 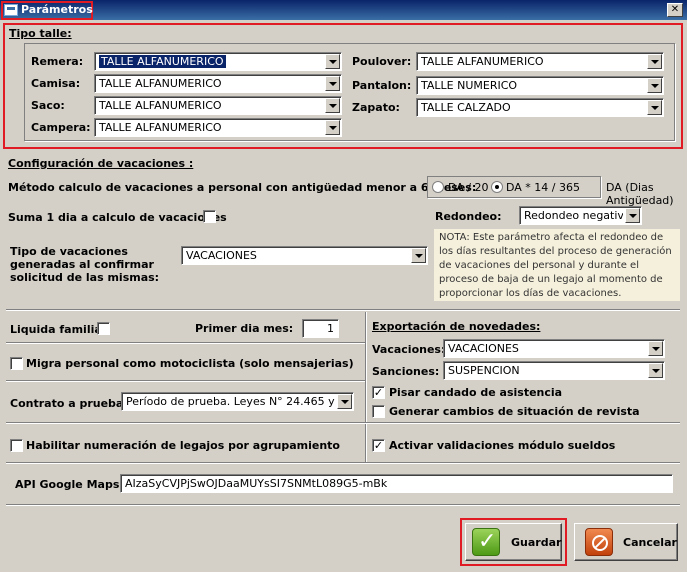 I want to click on pantalon-select: TALLE NUMERICO, so click(x=540, y=85).